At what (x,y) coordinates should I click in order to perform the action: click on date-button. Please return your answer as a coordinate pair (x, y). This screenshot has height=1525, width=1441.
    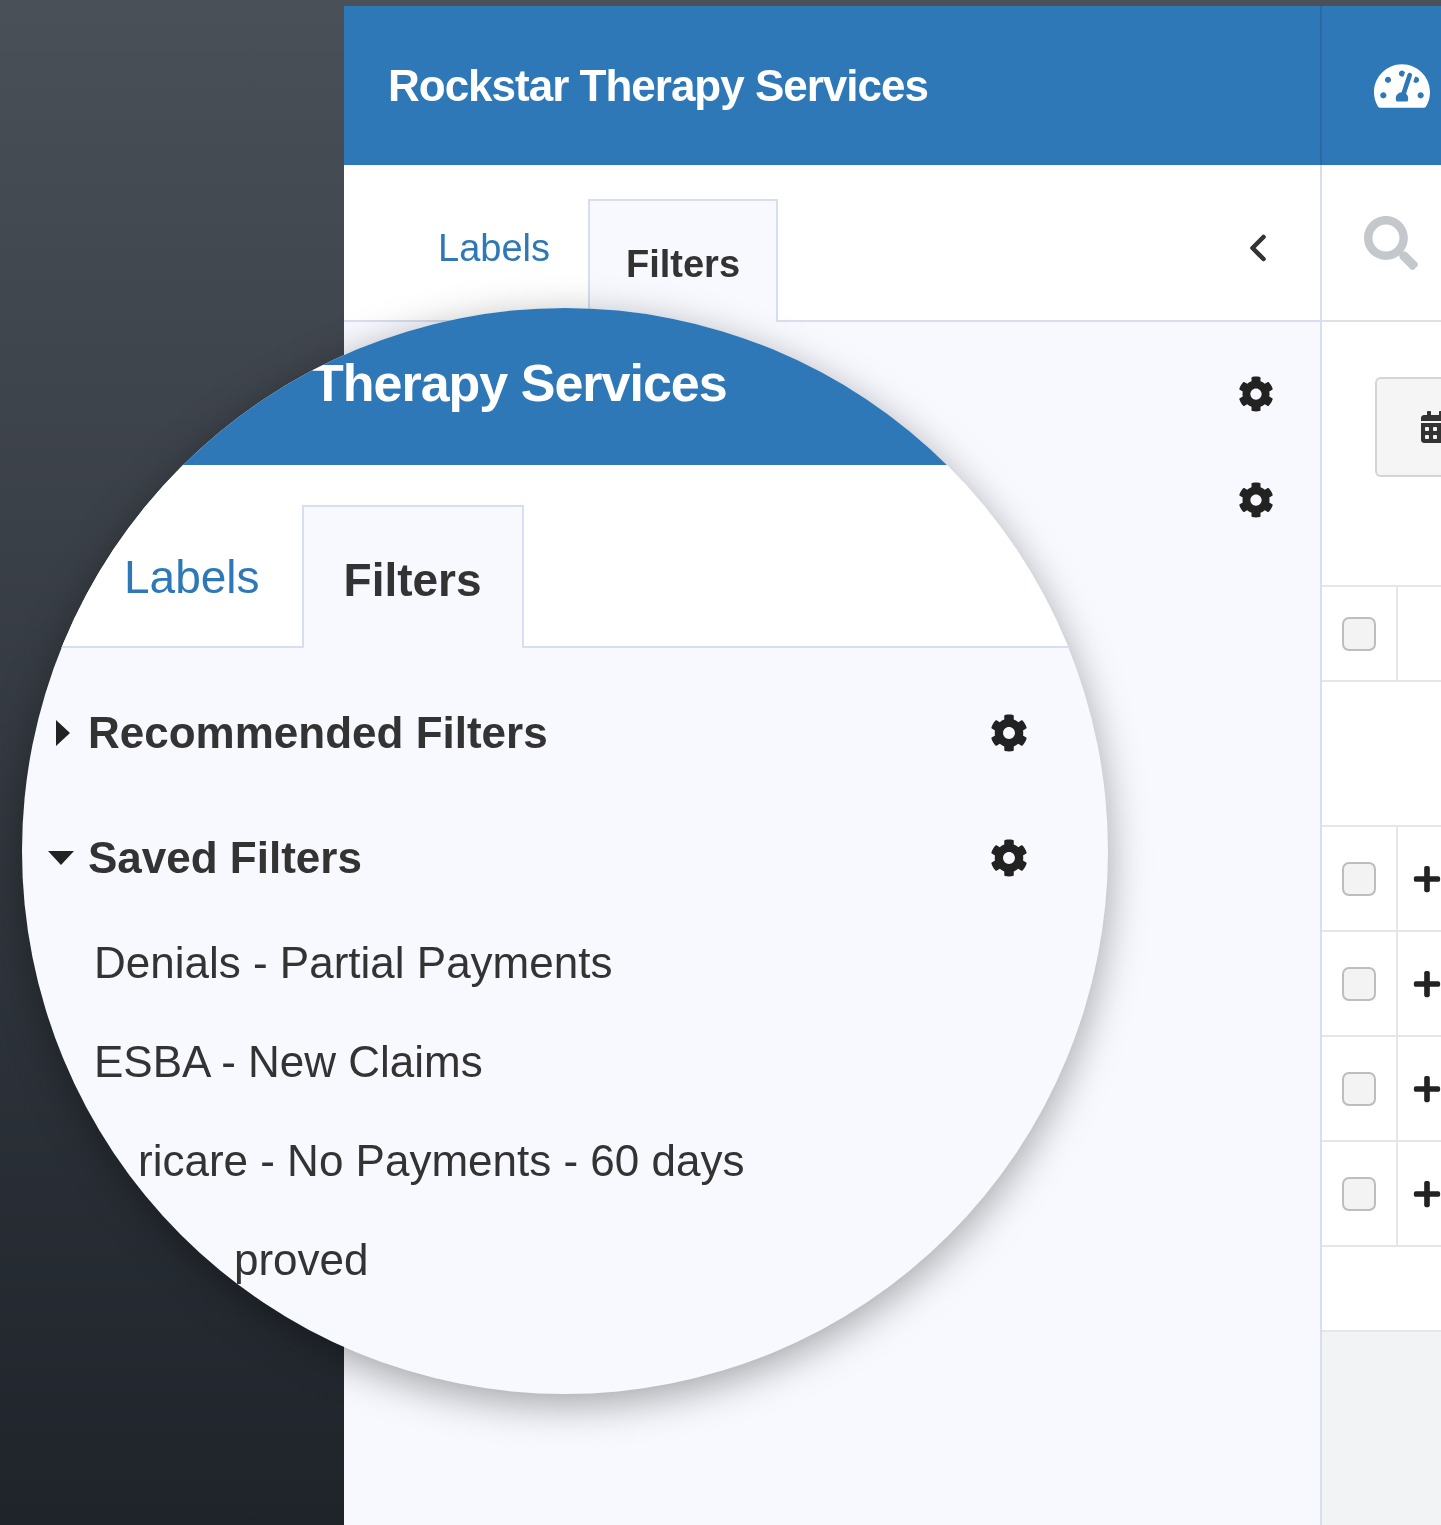
    Looking at the image, I should click on (1408, 427).